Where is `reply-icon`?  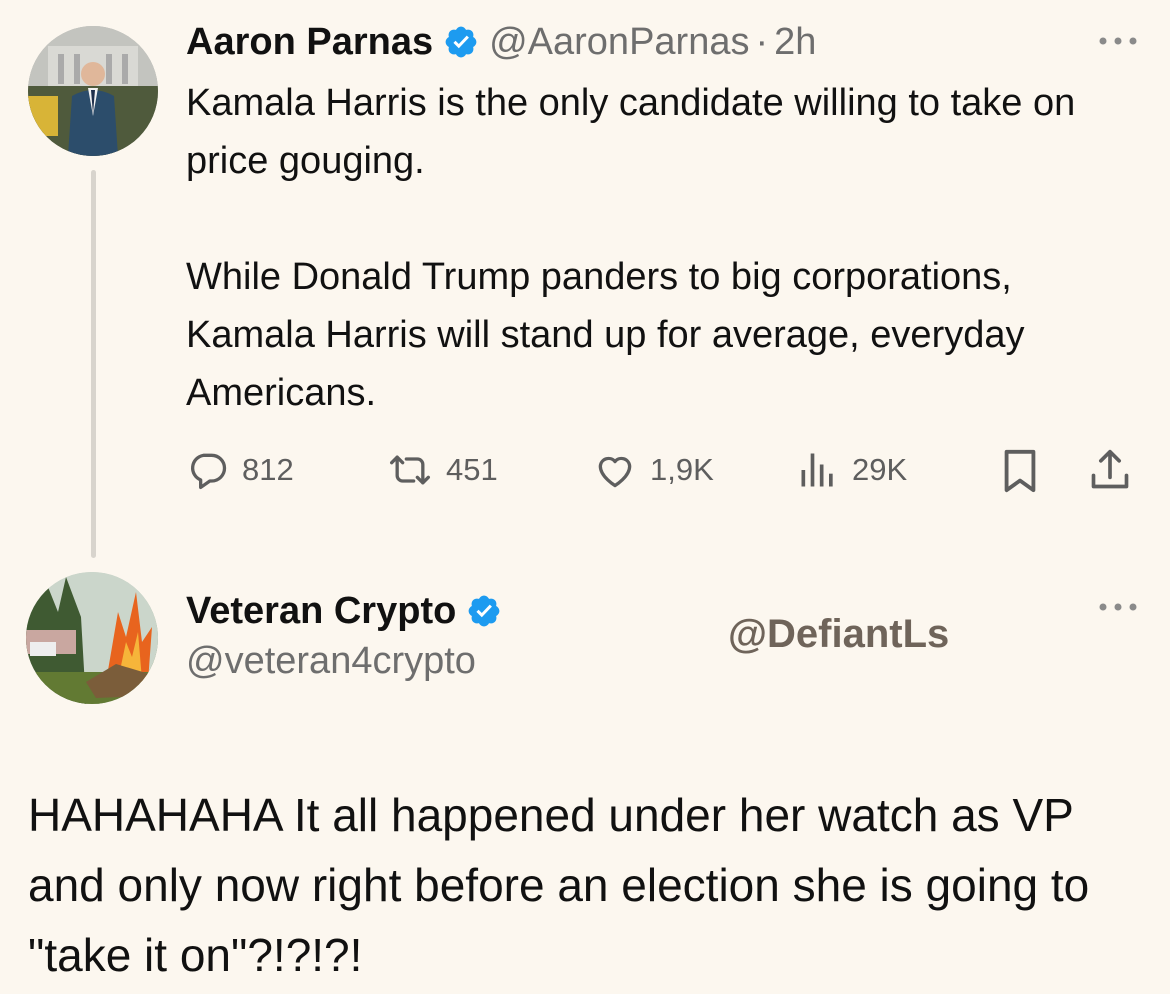 reply-icon is located at coordinates (209, 471).